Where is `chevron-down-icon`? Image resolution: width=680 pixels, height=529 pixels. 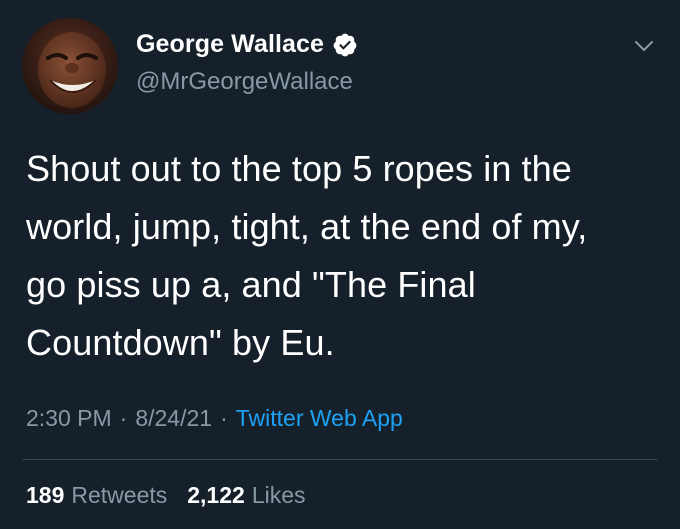 chevron-down-icon is located at coordinates (644, 46).